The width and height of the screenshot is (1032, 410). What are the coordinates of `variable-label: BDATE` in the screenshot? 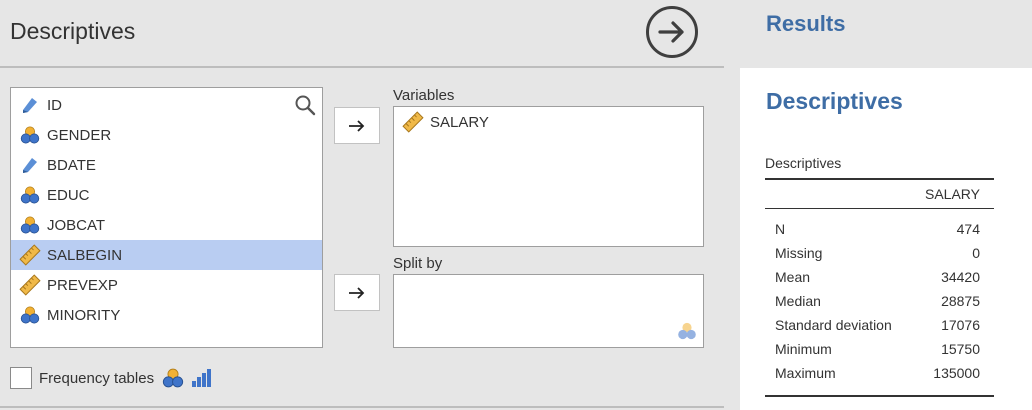 It's located at (71, 165).